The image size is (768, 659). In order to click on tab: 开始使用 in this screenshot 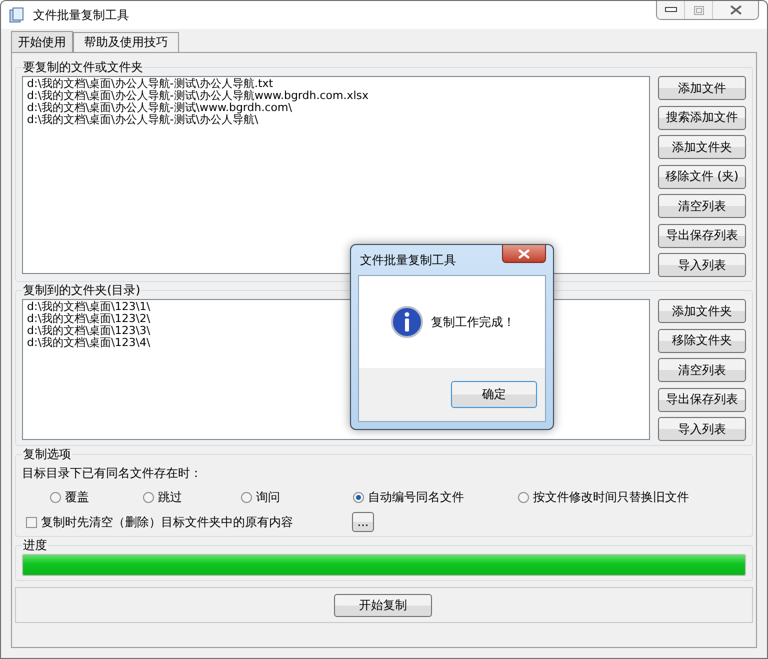, I will do `click(42, 41)`.